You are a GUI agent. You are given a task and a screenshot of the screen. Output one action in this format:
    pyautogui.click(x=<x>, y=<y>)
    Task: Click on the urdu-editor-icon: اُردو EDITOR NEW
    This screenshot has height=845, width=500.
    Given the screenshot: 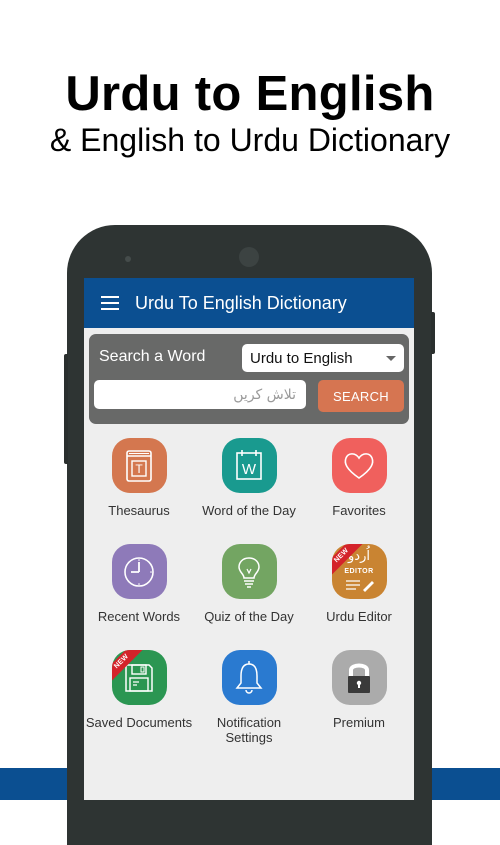 What is the action you would take?
    pyautogui.click(x=359, y=571)
    